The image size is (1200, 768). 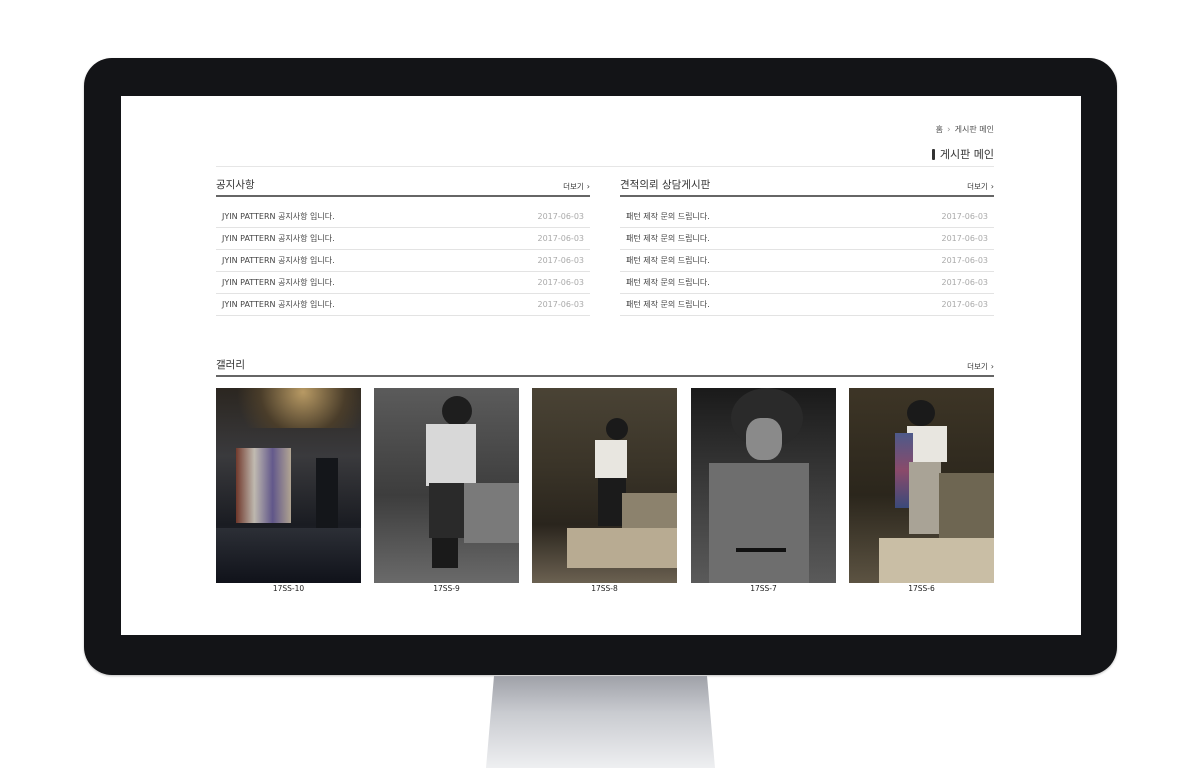 I want to click on gallery-more-link: 더보기 ›, so click(x=980, y=366).